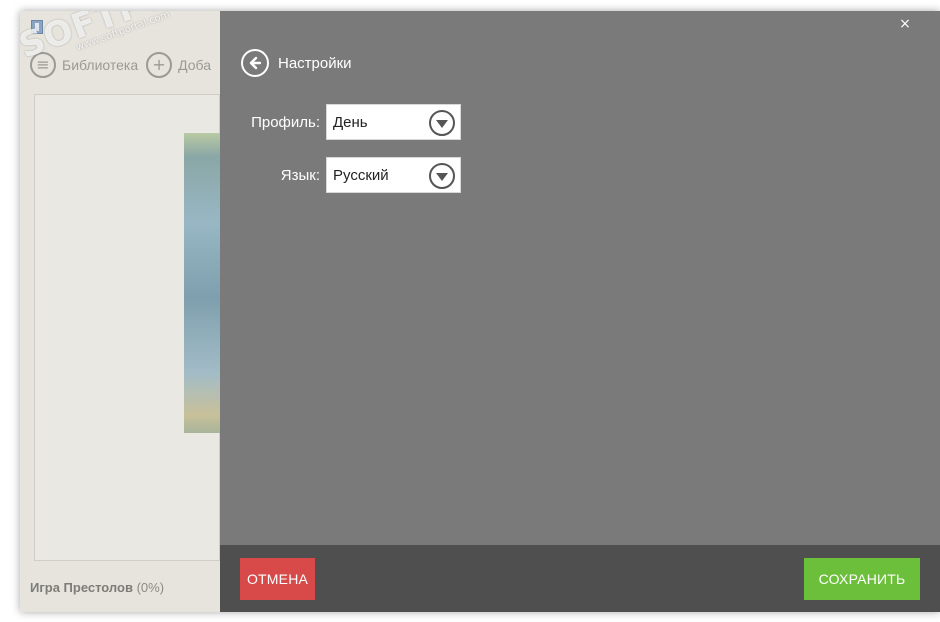 This screenshot has width=940, height=622. I want to click on current-book-progress: (0%), so click(150, 587).